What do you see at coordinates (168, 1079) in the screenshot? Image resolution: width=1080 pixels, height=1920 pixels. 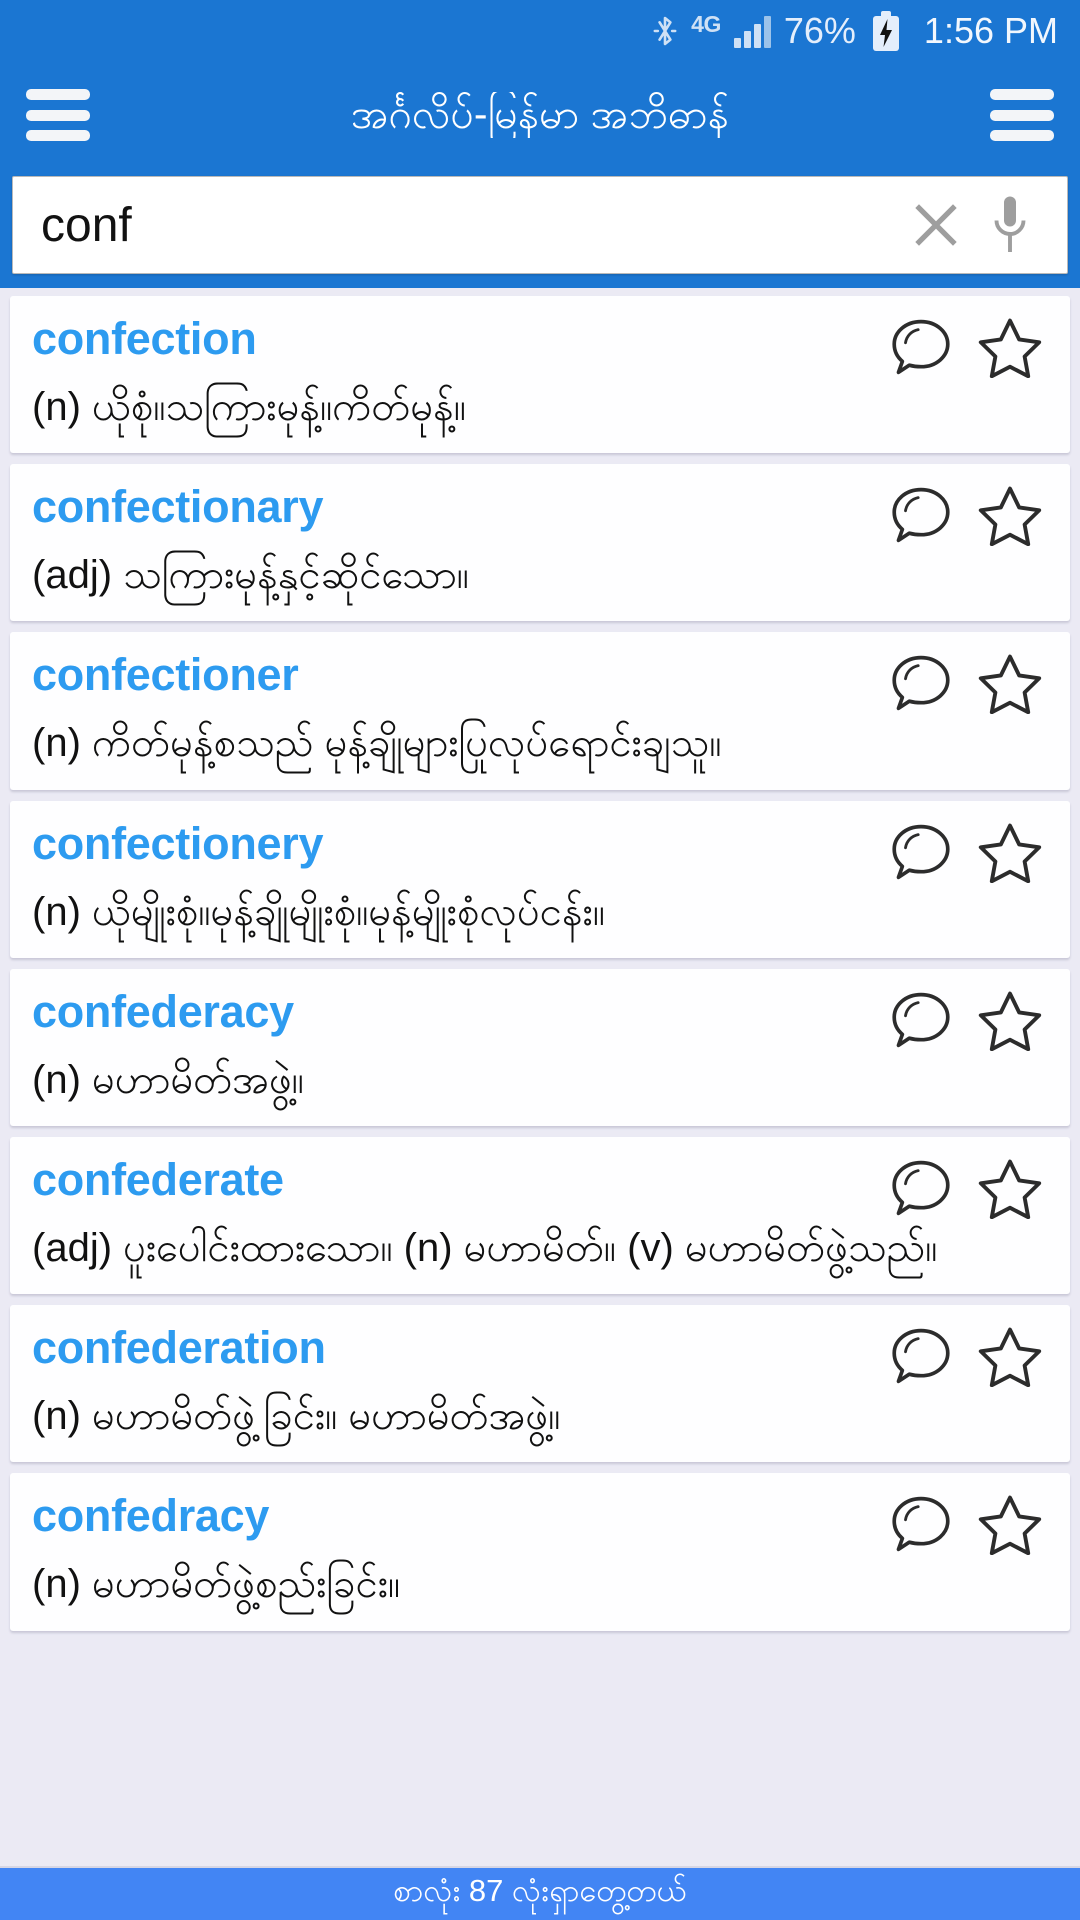 I see `definition-text: (n) မဟာမိတ်အဖွဲ့။` at bounding box center [168, 1079].